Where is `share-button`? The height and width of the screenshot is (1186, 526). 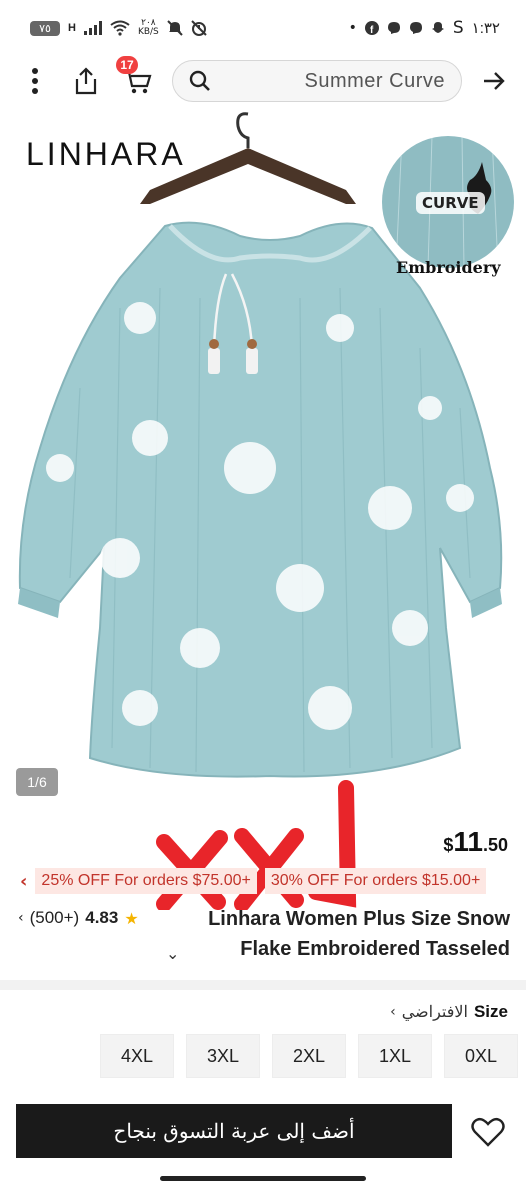 share-button is located at coordinates (86, 81).